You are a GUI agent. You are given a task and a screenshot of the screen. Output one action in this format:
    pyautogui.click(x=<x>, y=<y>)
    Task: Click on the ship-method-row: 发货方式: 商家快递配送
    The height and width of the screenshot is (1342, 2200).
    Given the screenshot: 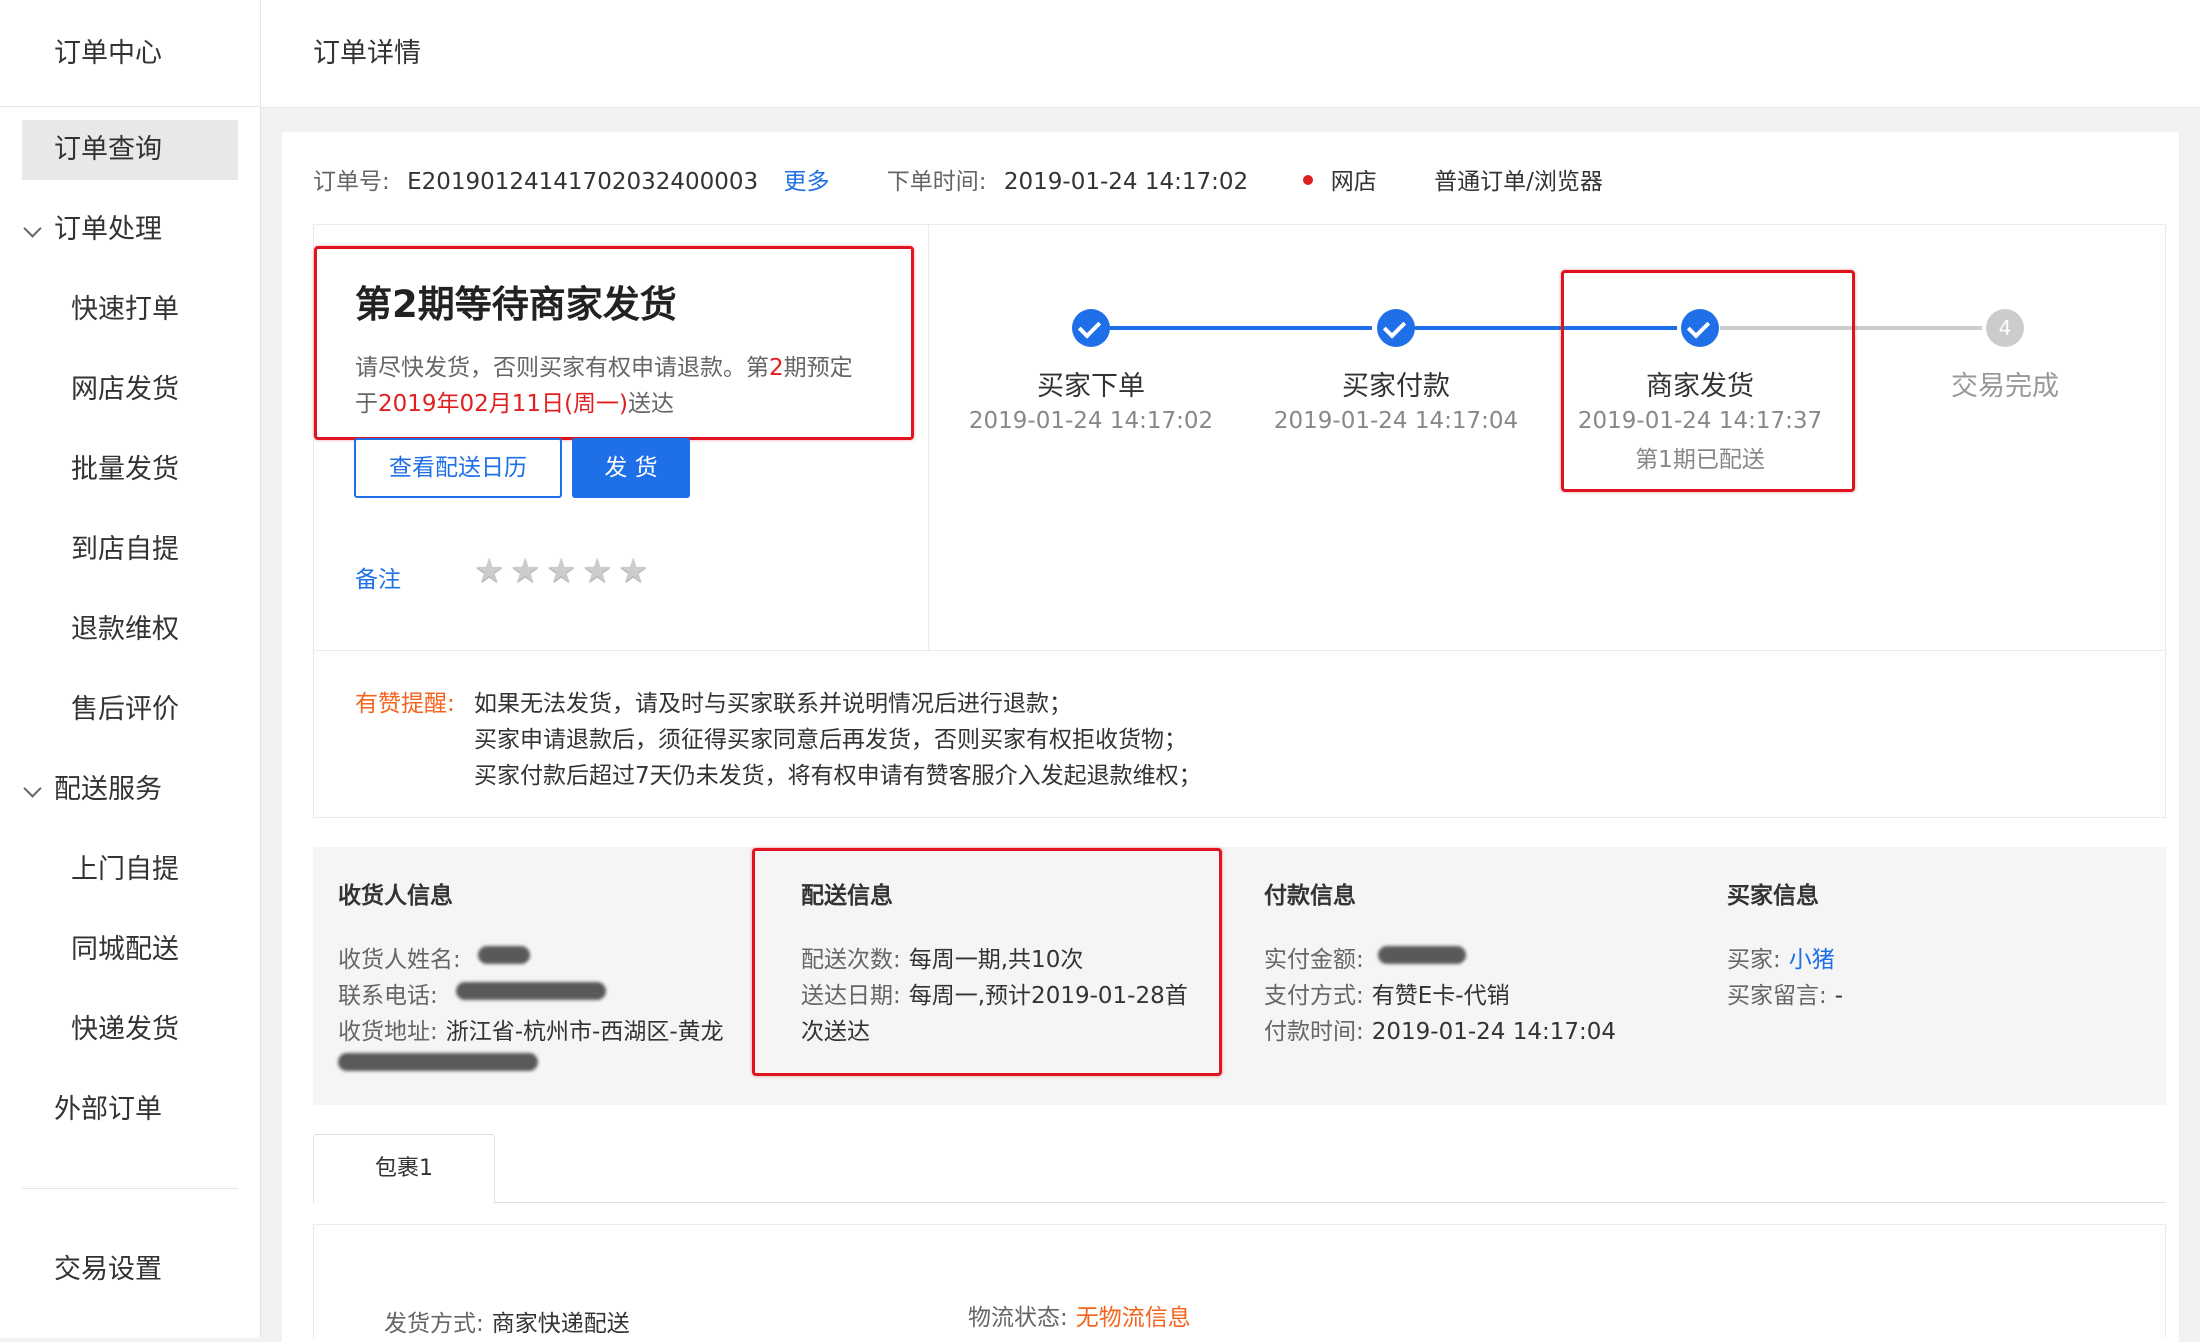 What is the action you would take?
    pyautogui.click(x=507, y=1324)
    